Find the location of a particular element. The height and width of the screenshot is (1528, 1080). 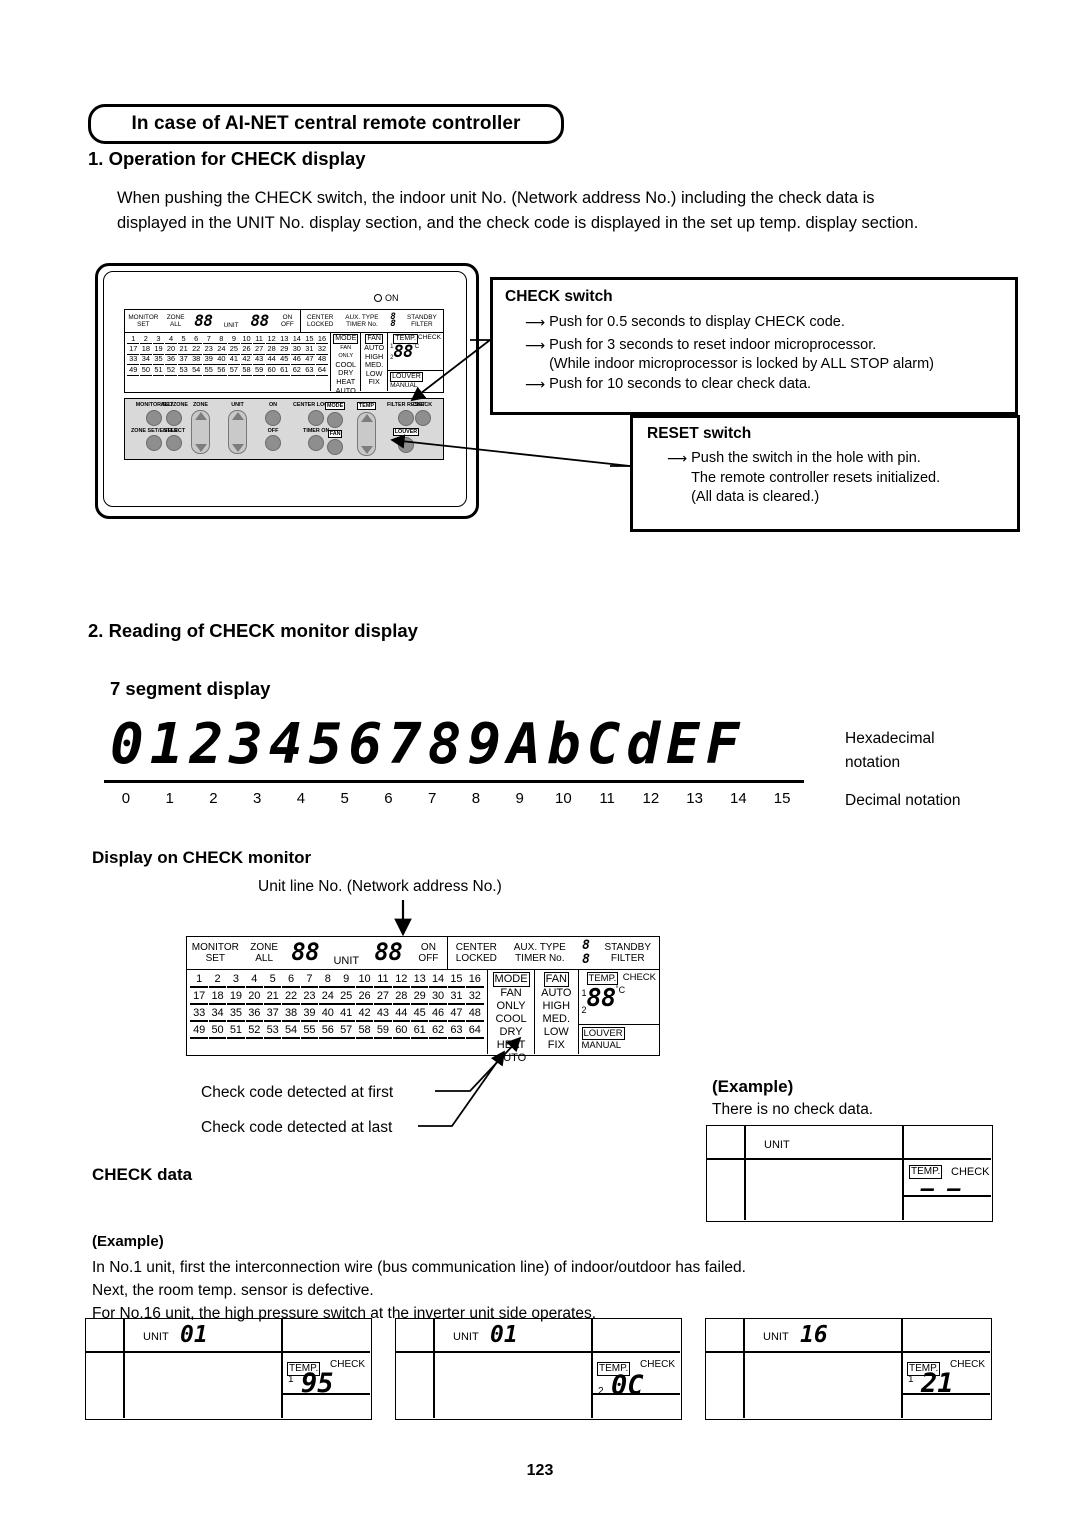

lcd-unit-number: 50 is located at coordinates (145, 370).